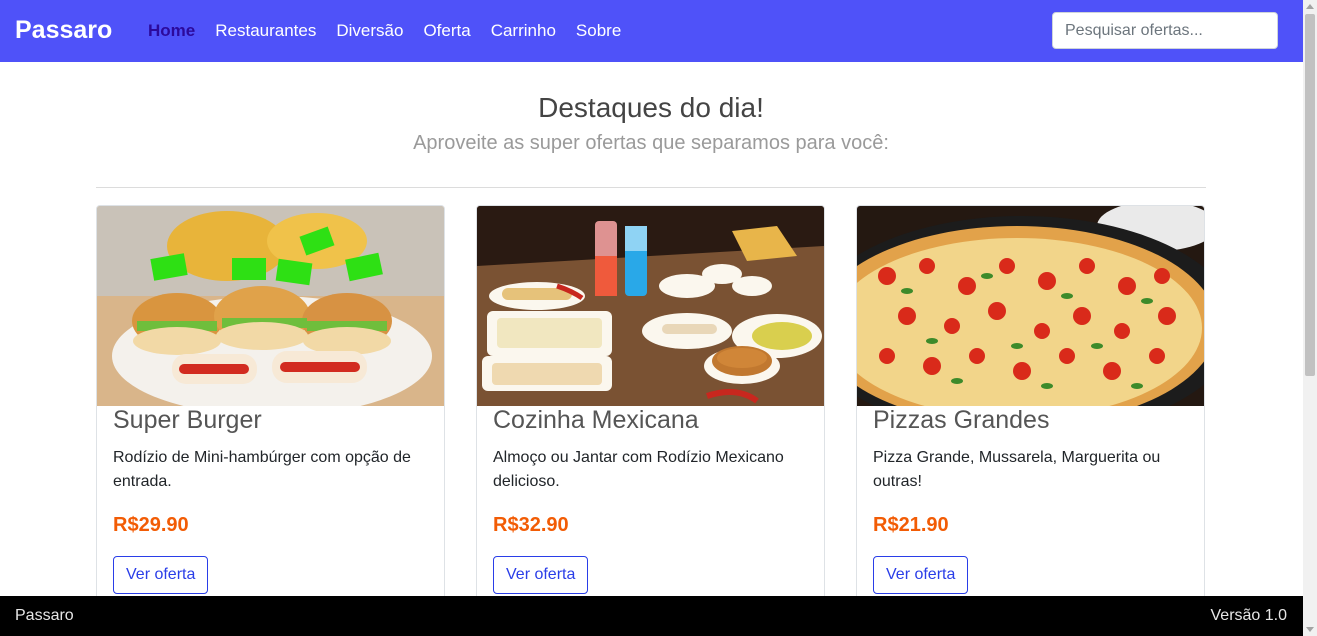  Describe the element at coordinates (651, 616) in the screenshot. I see `footer: Passaro Versão 1.0` at that location.